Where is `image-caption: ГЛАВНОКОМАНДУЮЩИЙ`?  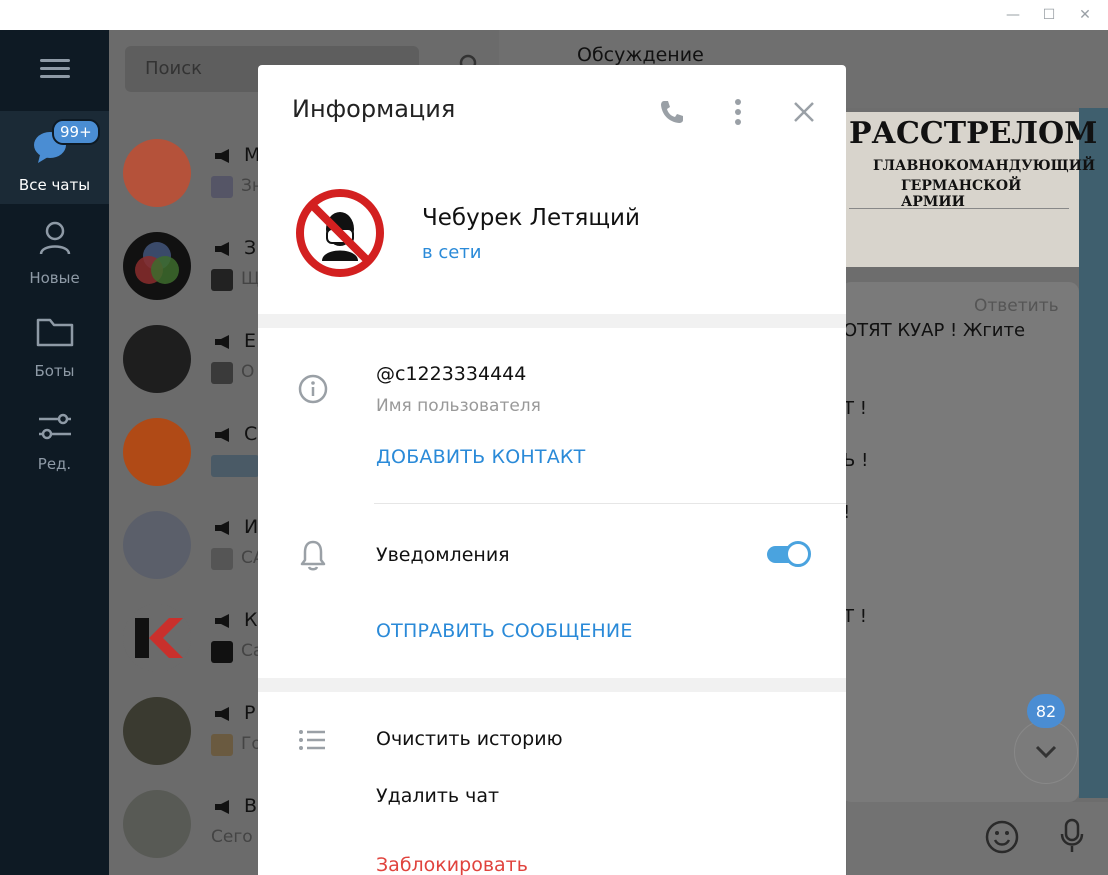 image-caption: ГЛАВНОКОМАНДУЮЩИЙ is located at coordinates (984, 166).